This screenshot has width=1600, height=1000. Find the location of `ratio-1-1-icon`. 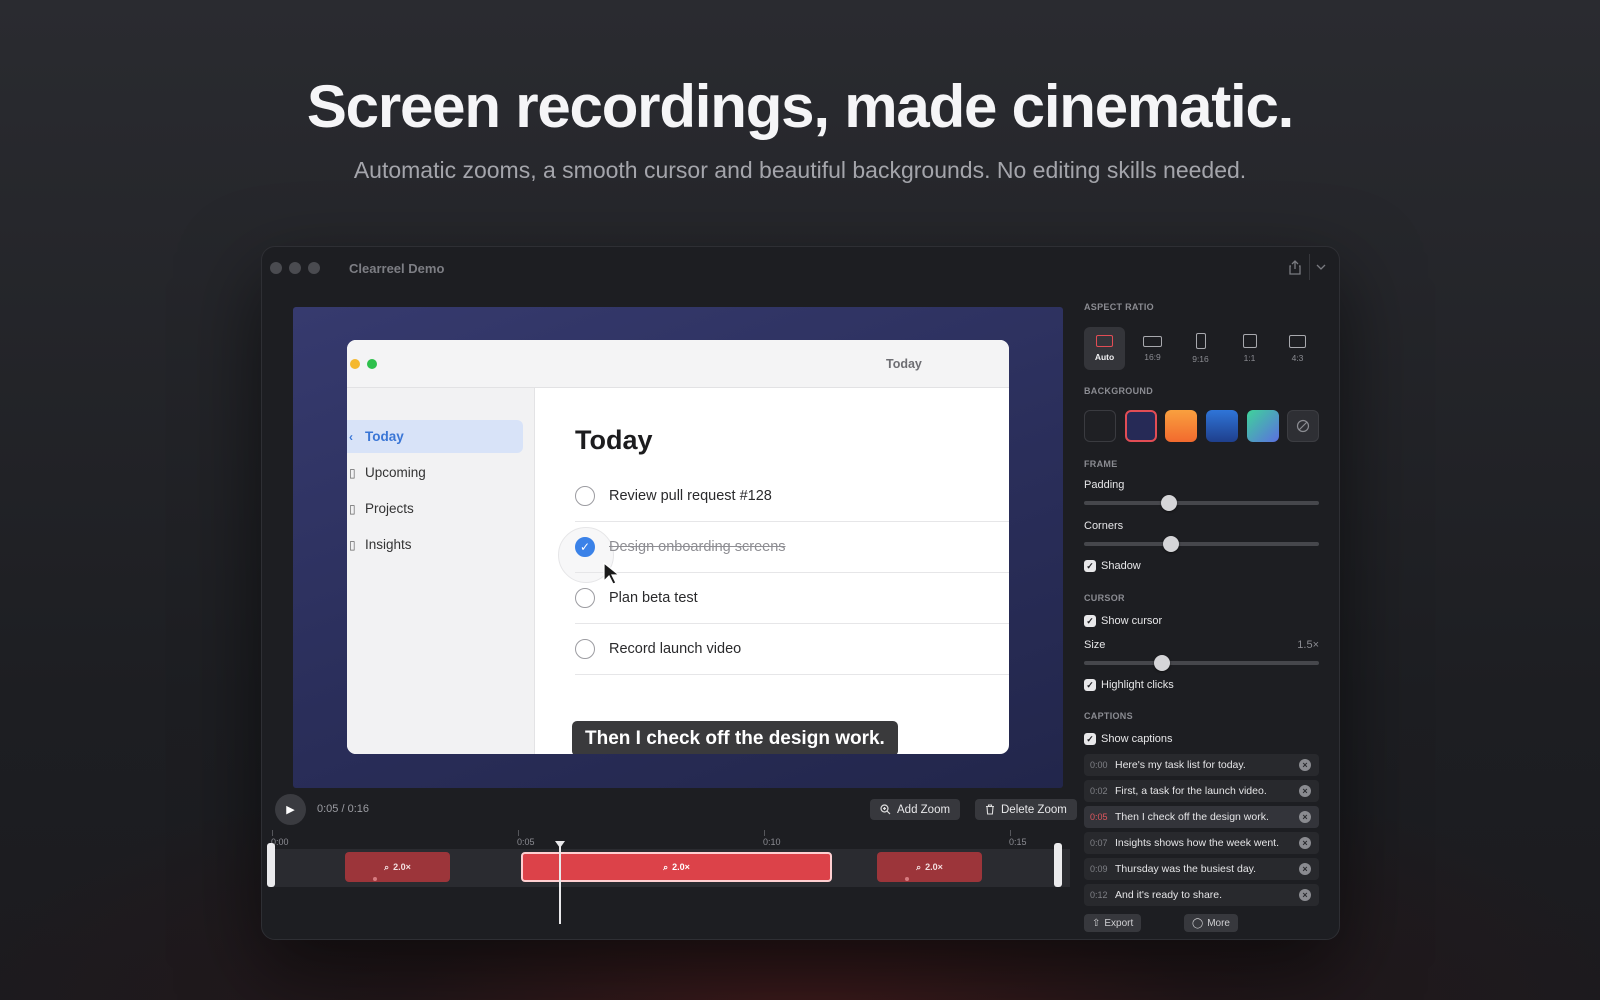

ratio-1-1-icon is located at coordinates (1249, 341).